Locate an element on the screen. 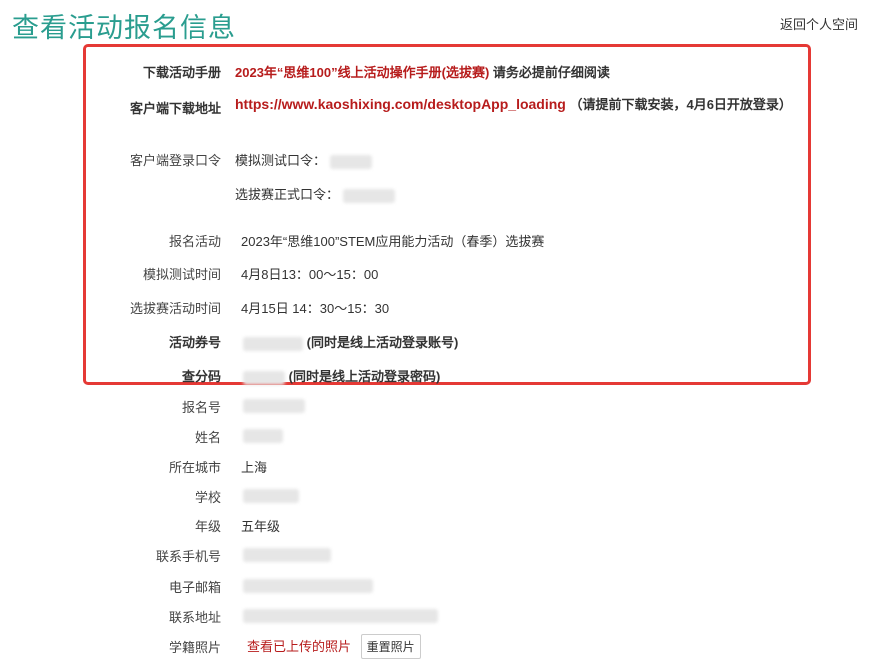  final-code-redacted is located at coordinates (368, 195).